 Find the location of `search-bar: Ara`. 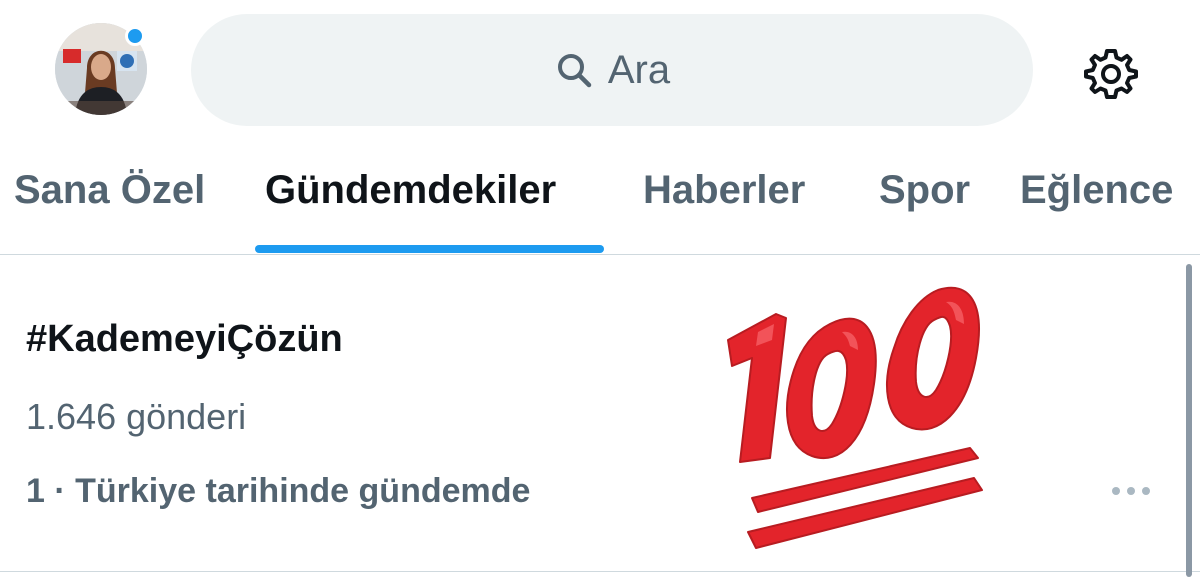

search-bar: Ara is located at coordinates (612, 70).